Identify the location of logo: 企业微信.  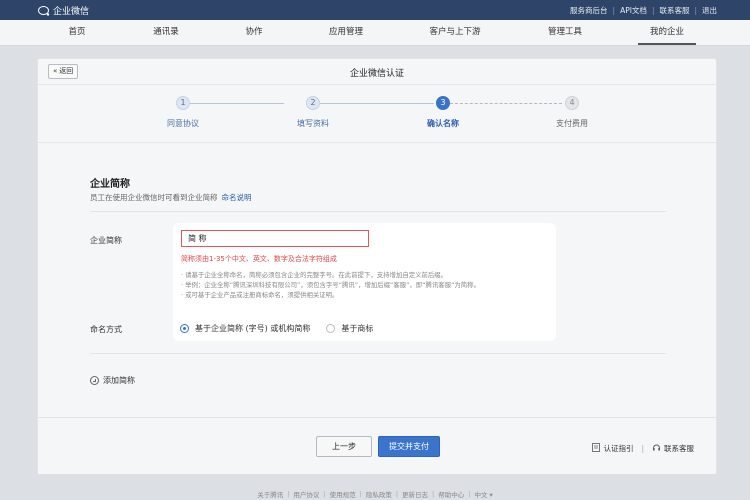
(63, 10).